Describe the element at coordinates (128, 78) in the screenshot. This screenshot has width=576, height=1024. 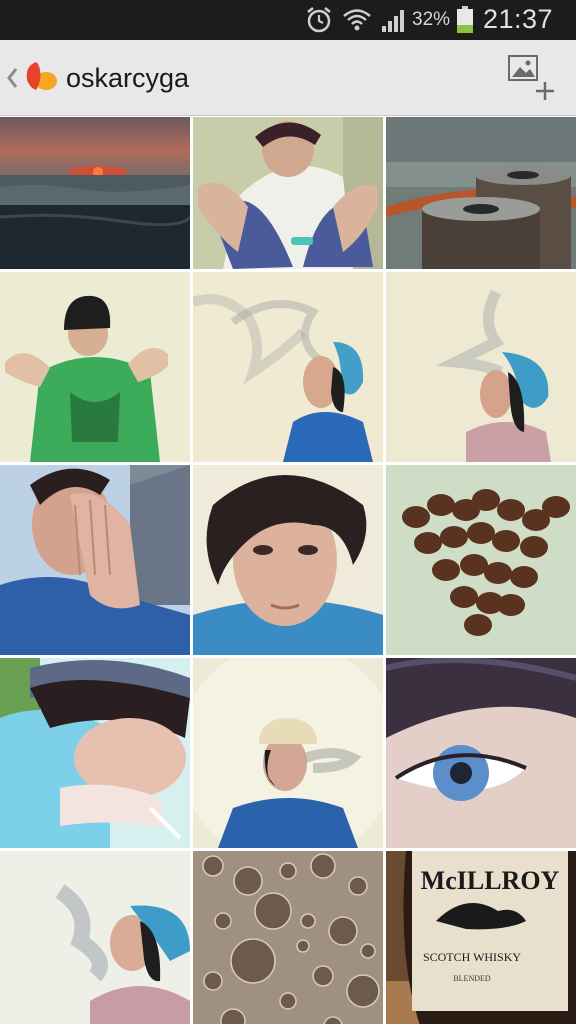
I see `page-title: oskarcyga` at that location.